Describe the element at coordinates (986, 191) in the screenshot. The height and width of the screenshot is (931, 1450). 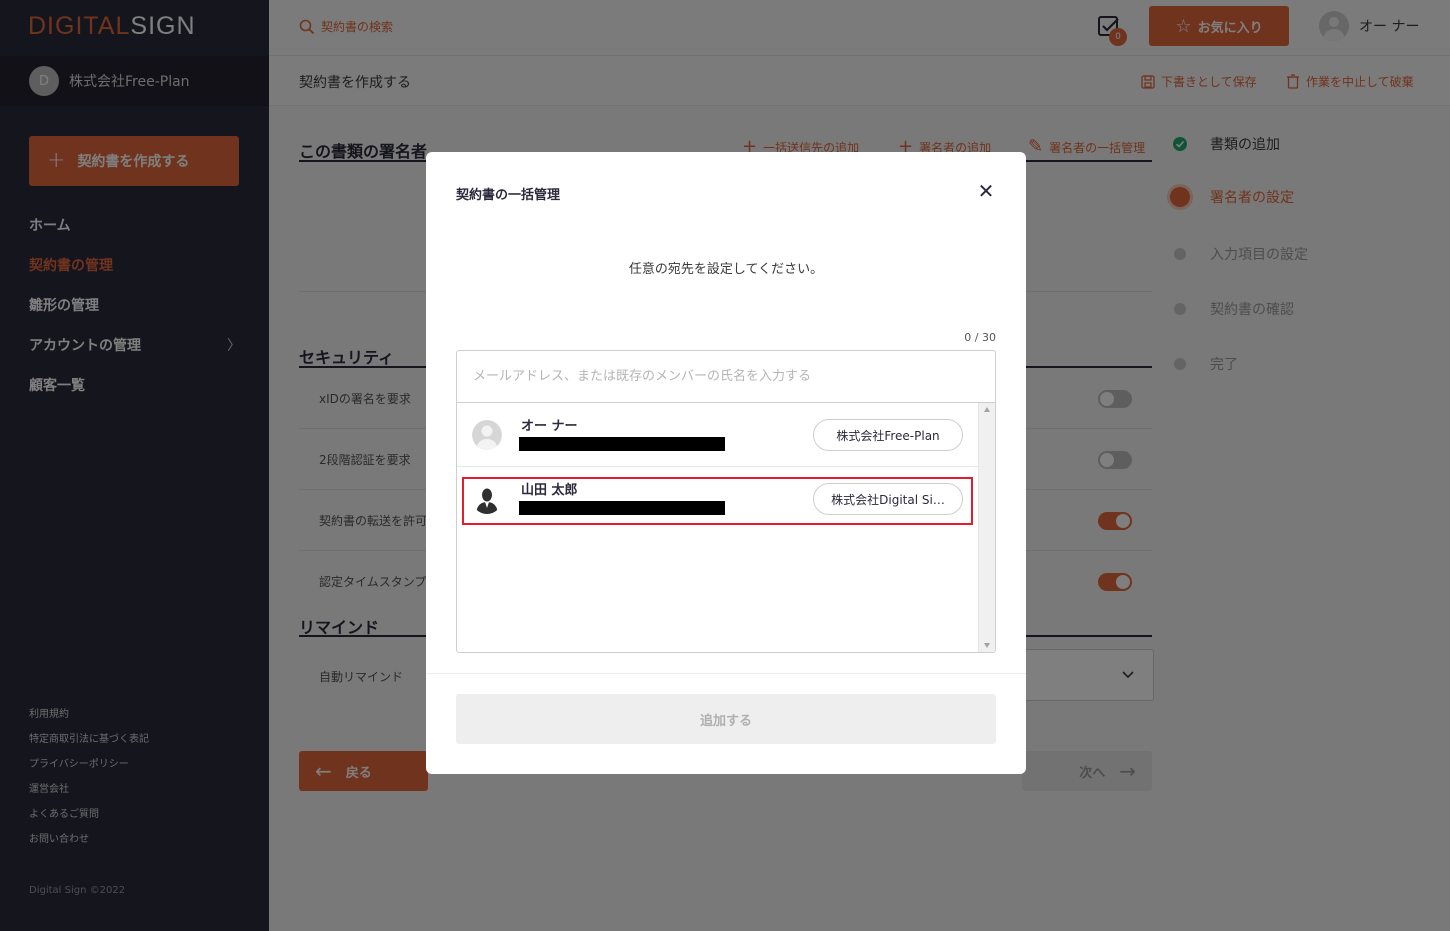
I see `close-icon: ✕` at that location.